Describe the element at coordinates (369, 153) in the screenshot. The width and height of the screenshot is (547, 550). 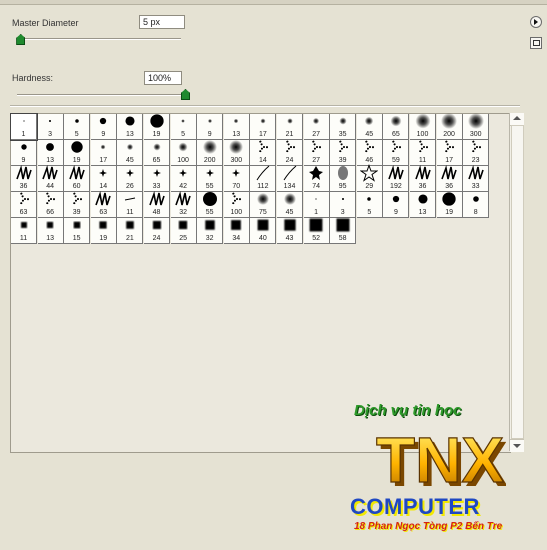
I see `brush-preset-cell: 46` at that location.